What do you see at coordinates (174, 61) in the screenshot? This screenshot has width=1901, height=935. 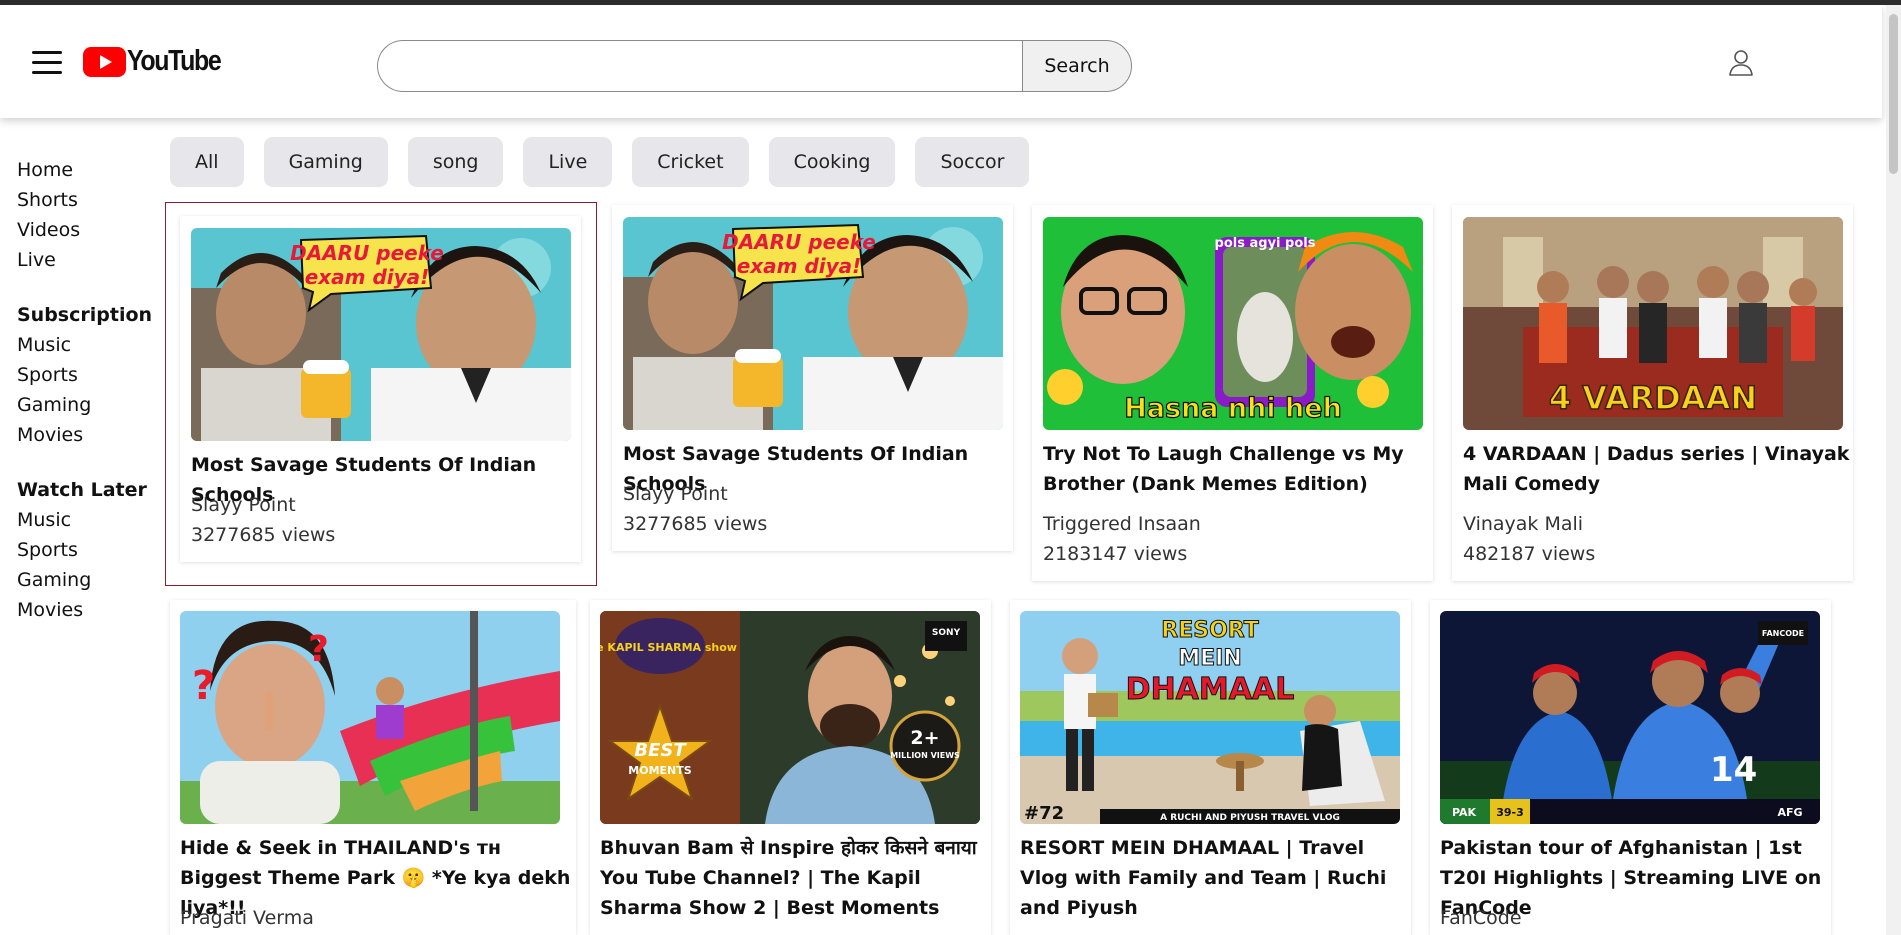 I see `logo-text: YouTube` at bounding box center [174, 61].